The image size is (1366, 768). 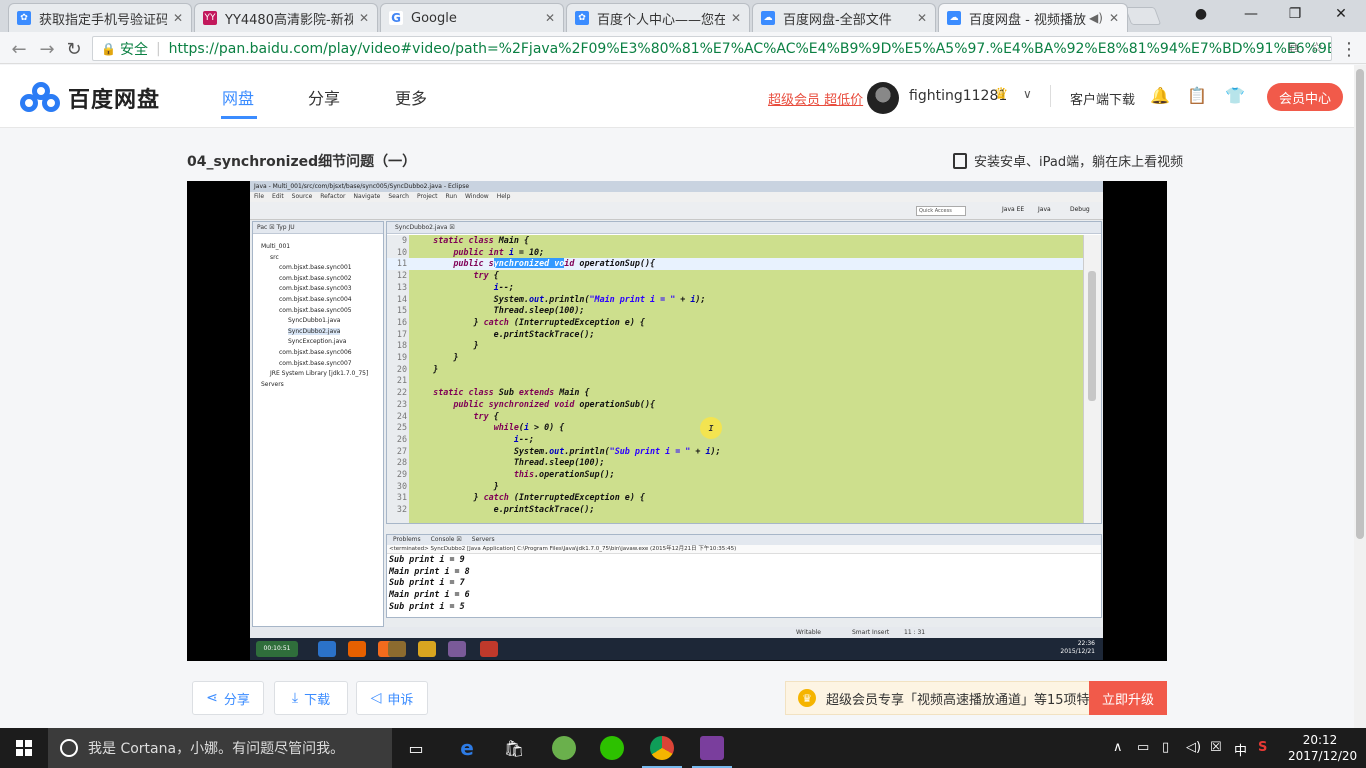 I want to click on mouse-cursor-highlight: I, so click(x=711, y=428).